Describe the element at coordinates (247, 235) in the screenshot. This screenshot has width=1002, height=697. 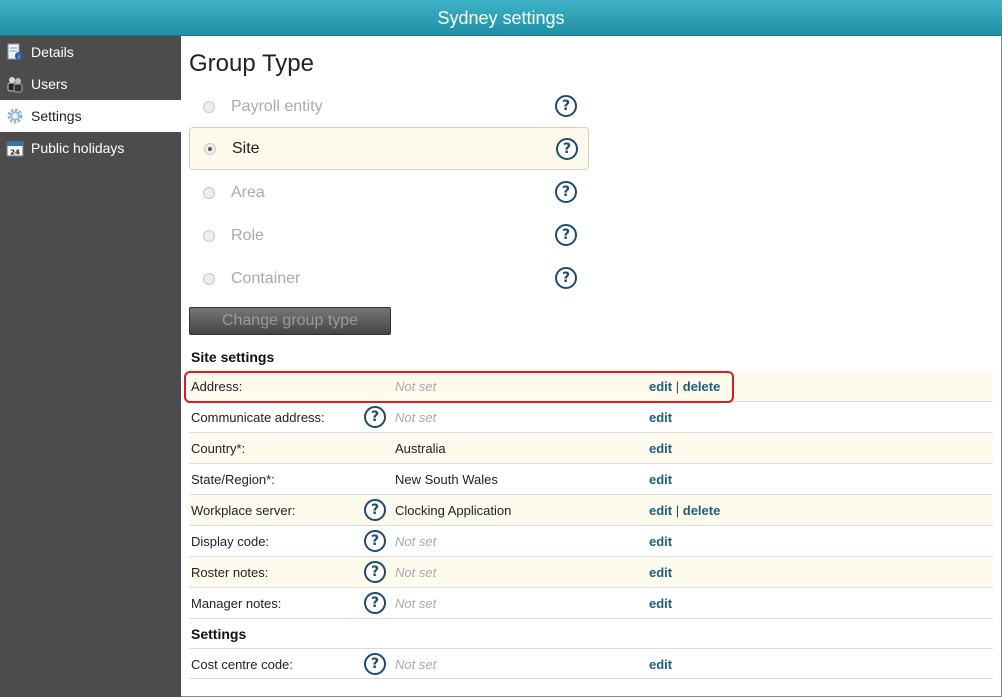
I see `radio-label: Role` at that location.